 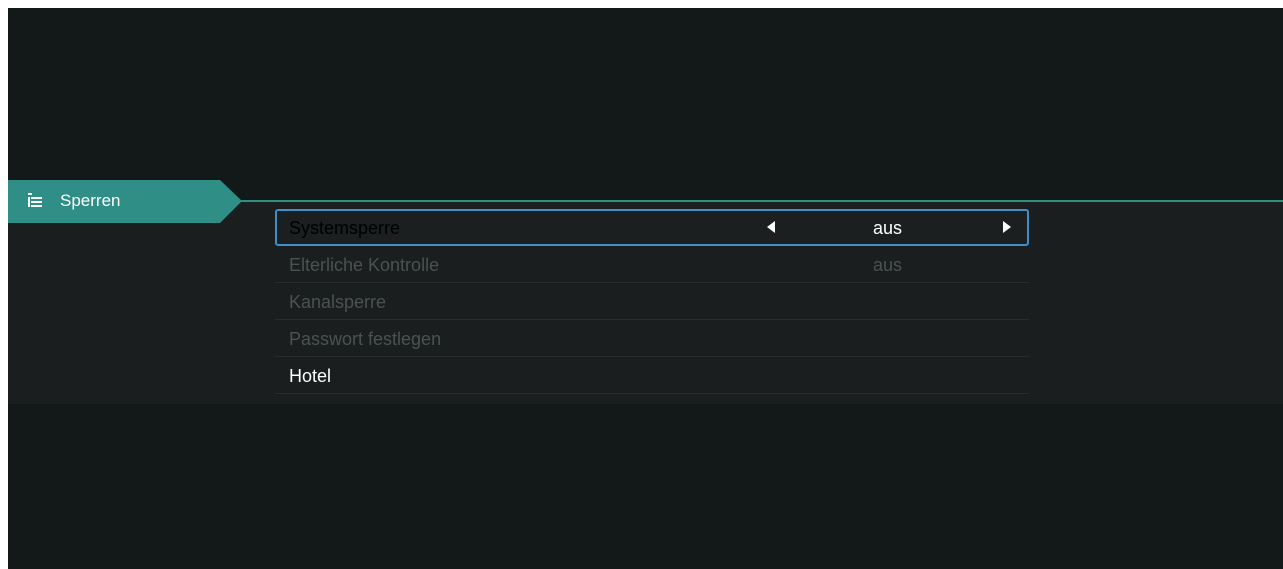 What do you see at coordinates (90, 200) in the screenshot?
I see `section-title: Sperren` at bounding box center [90, 200].